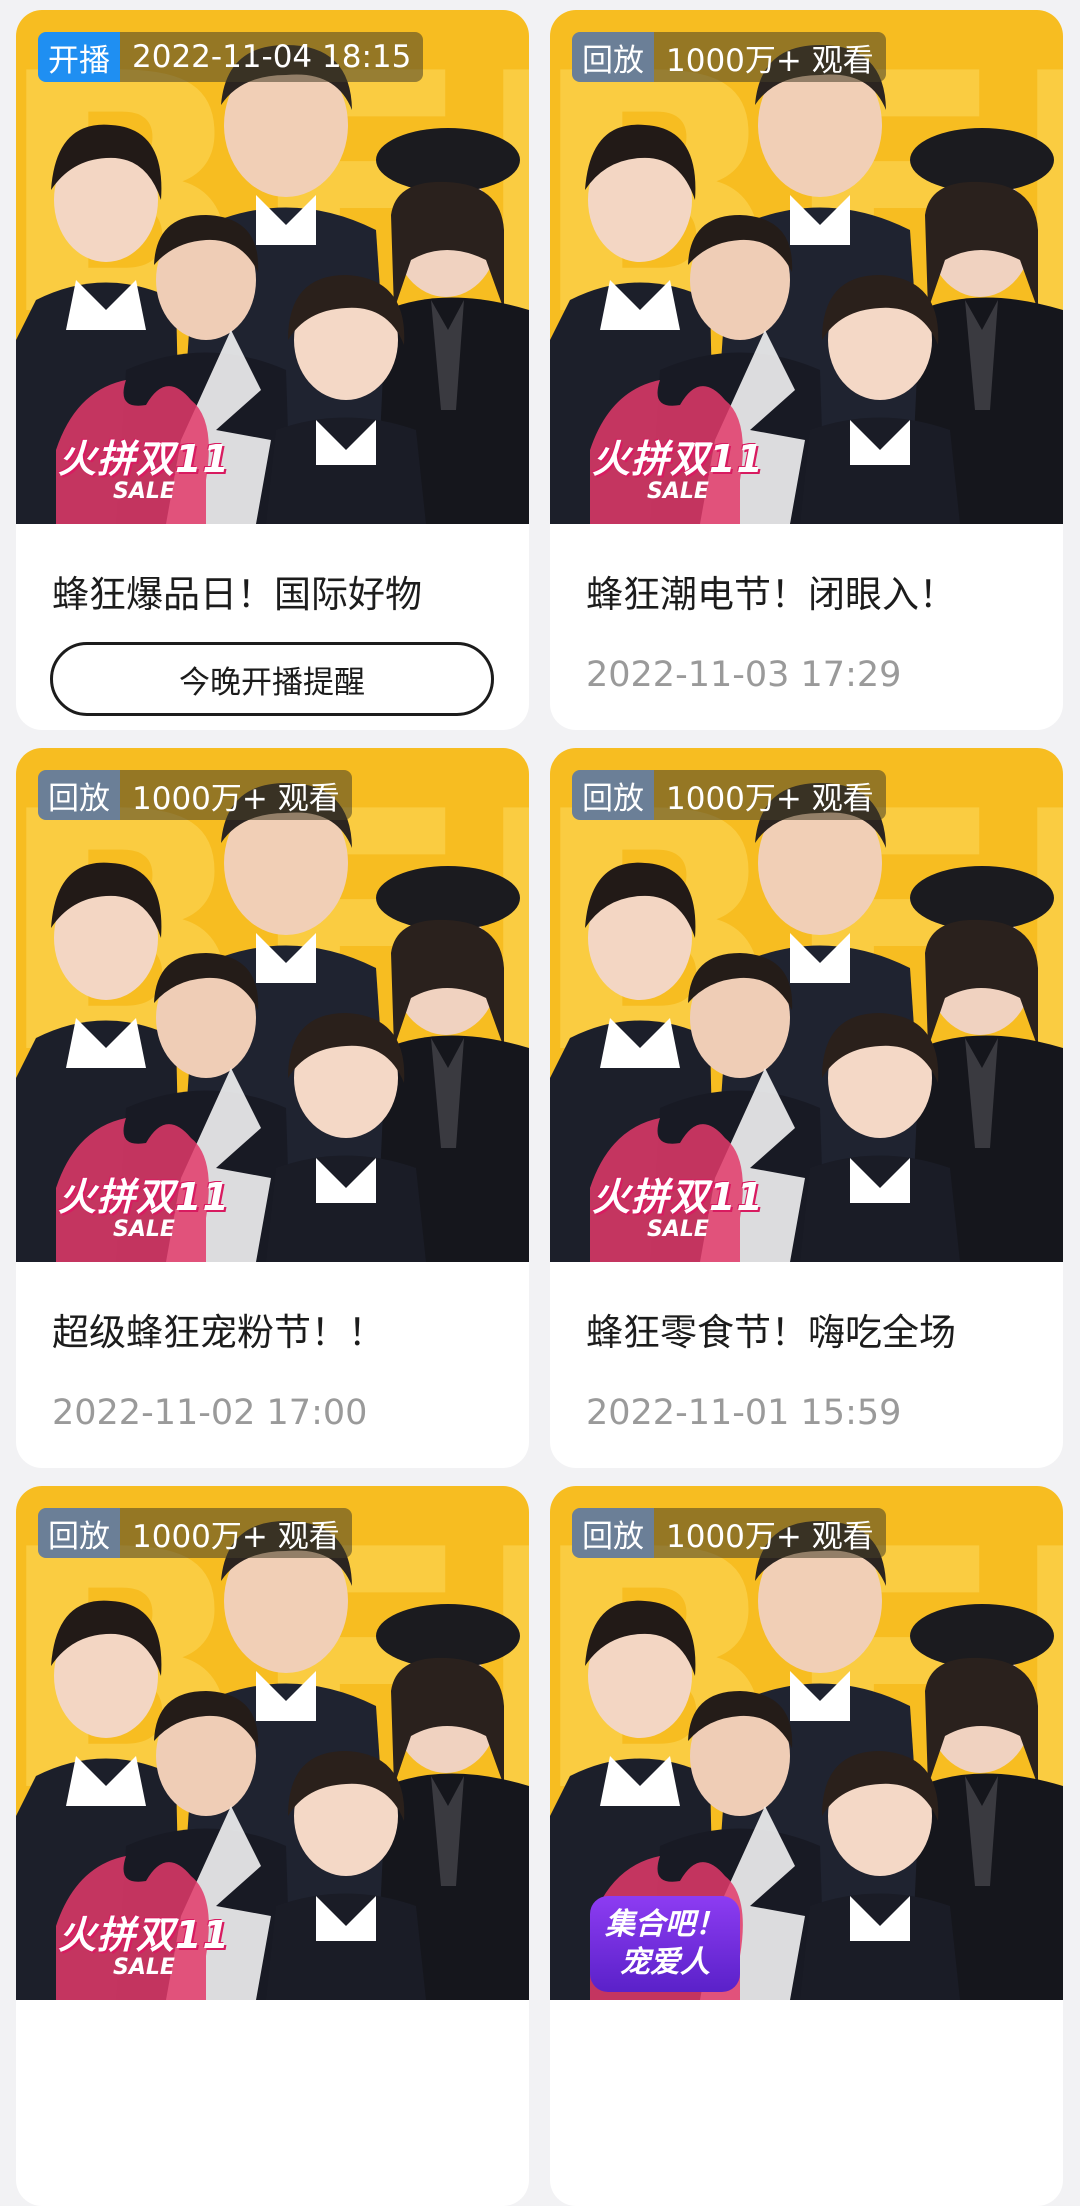  What do you see at coordinates (79, 57) in the screenshot?
I see `status-label: 开播` at bounding box center [79, 57].